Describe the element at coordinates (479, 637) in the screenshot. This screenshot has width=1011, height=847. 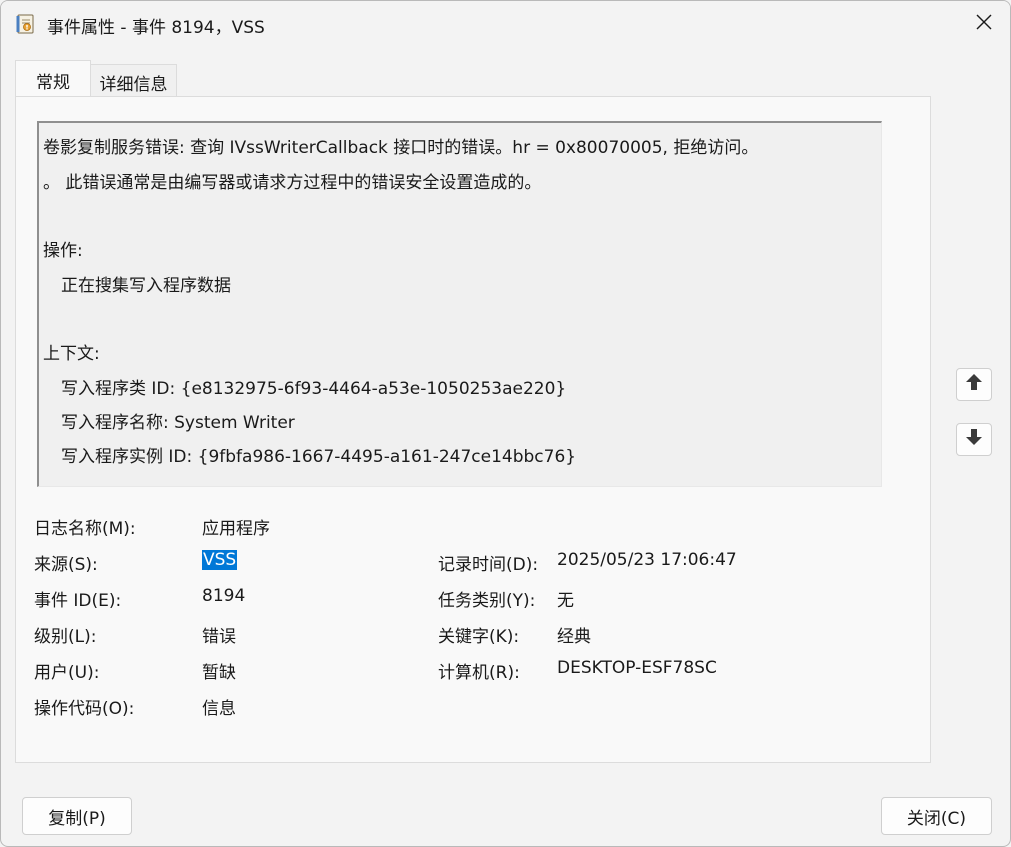
I see `keywords-label: 关键字(K):` at that location.